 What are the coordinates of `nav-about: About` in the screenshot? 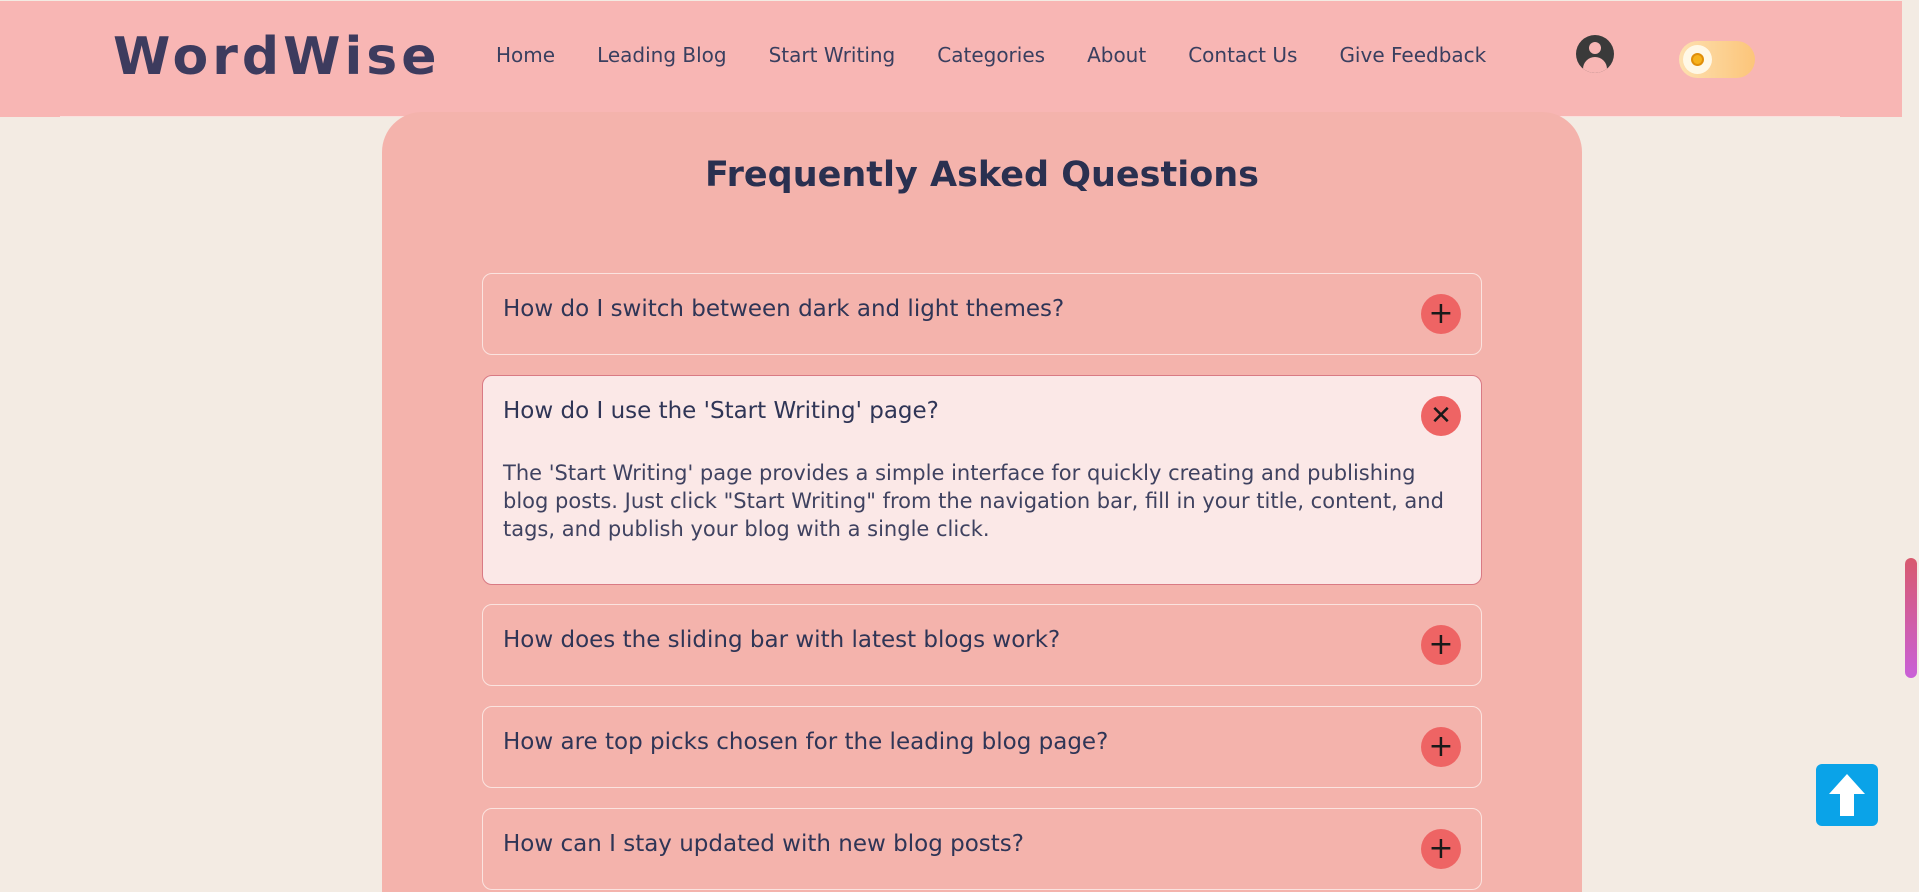 It's located at (1116, 55).